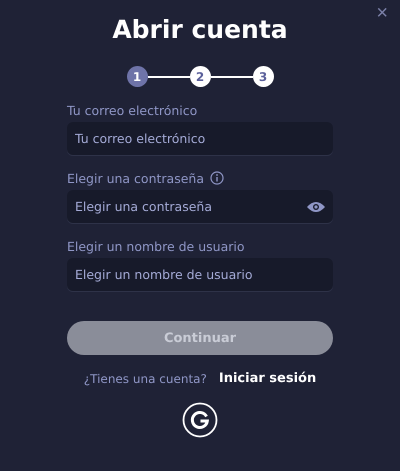 This screenshot has width=400, height=471. What do you see at coordinates (145, 379) in the screenshot?
I see `login-prompt: ¿Tienes una cuenta?` at bounding box center [145, 379].